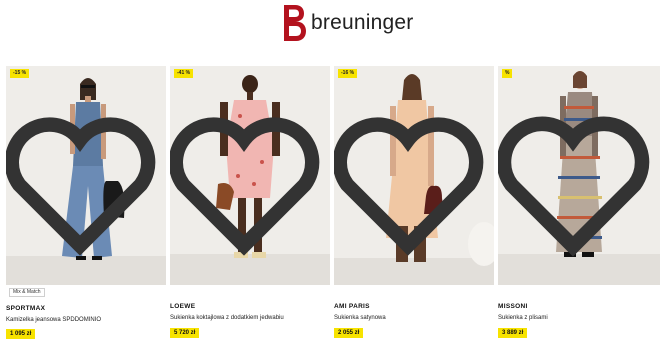 The image size is (664, 343). What do you see at coordinates (25, 308) in the screenshot?
I see `product-brand: SPORTMAX` at bounding box center [25, 308].